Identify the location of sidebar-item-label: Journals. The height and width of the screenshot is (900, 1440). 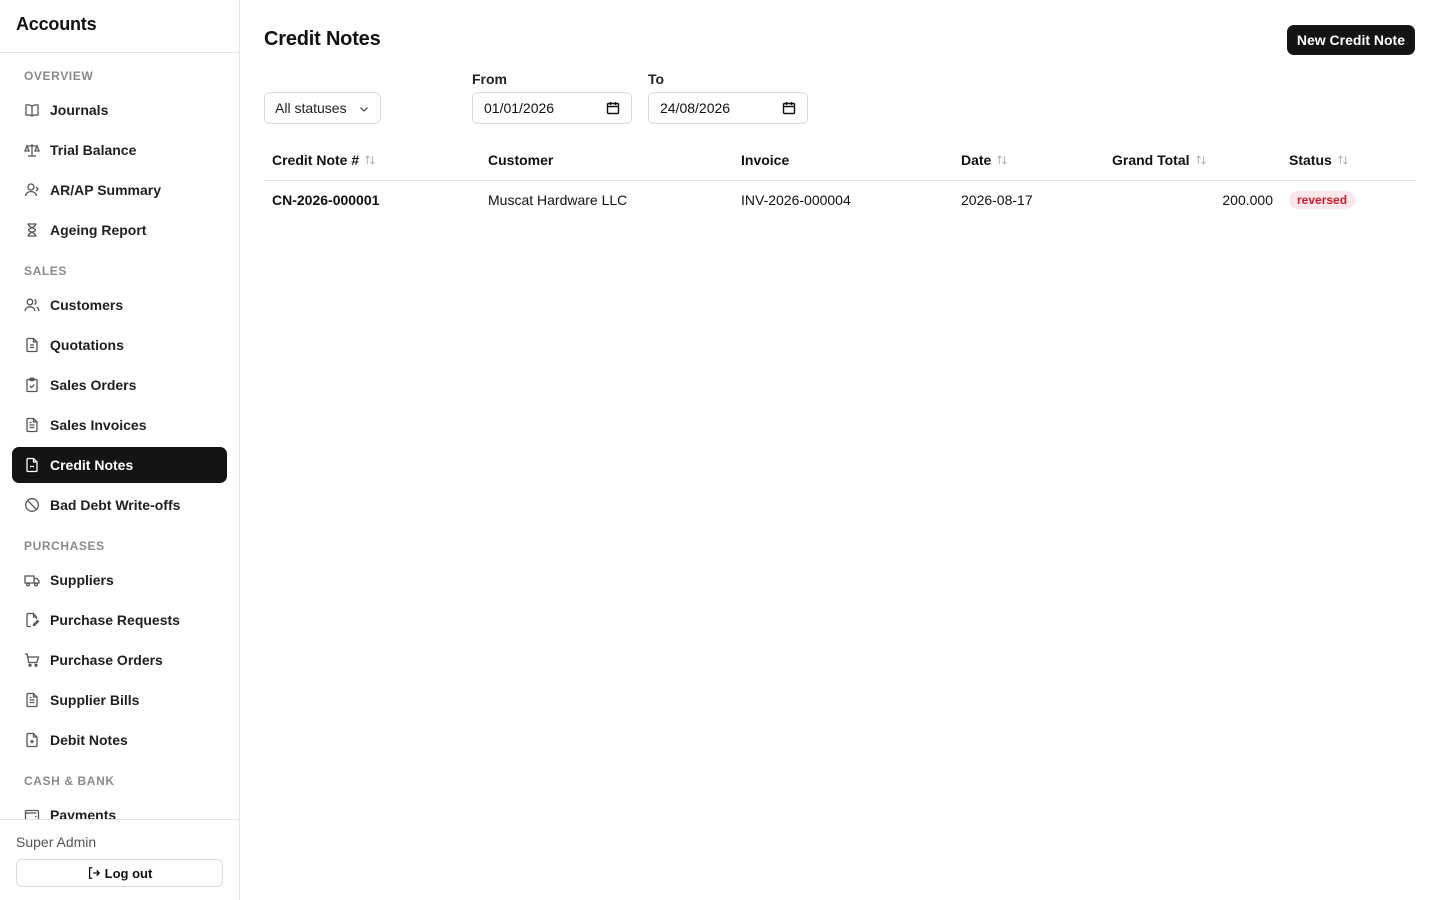
(79, 110).